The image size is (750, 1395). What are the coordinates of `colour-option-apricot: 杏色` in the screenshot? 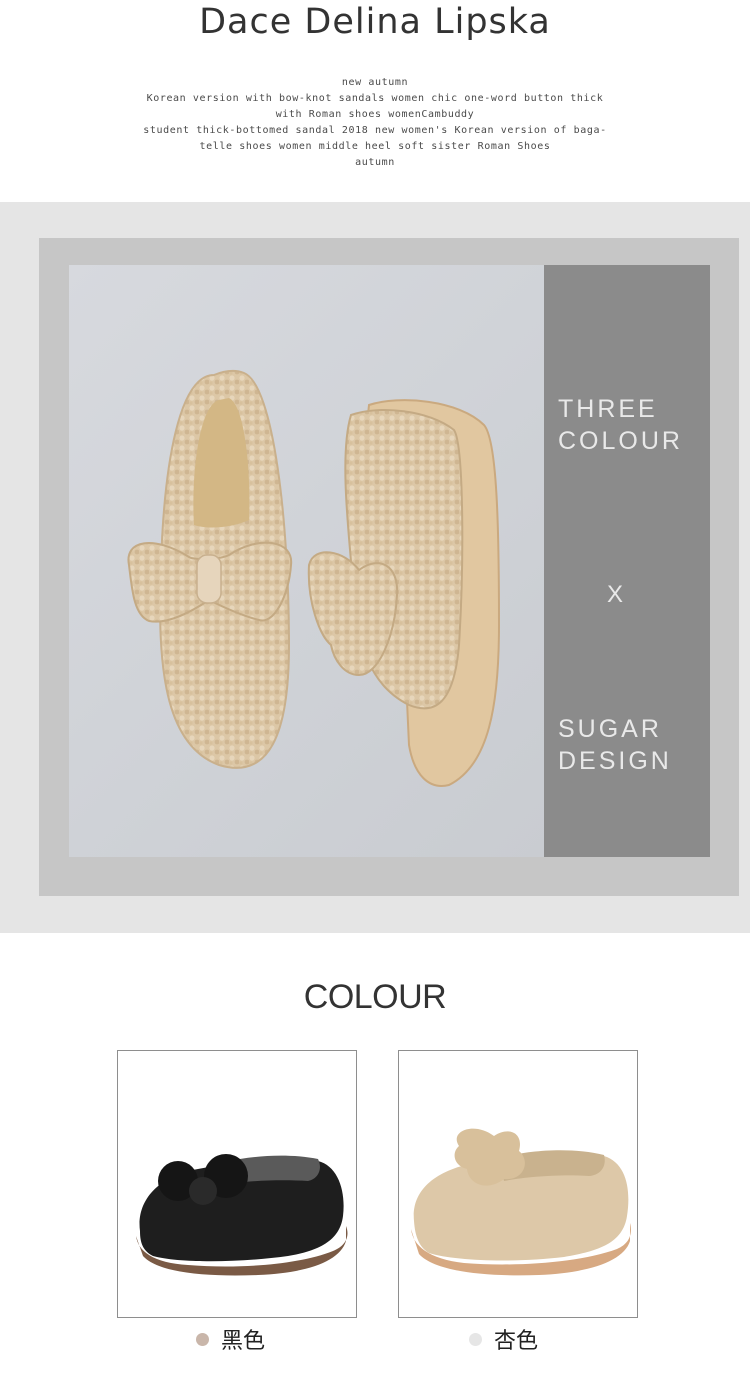 It's located at (503, 1339).